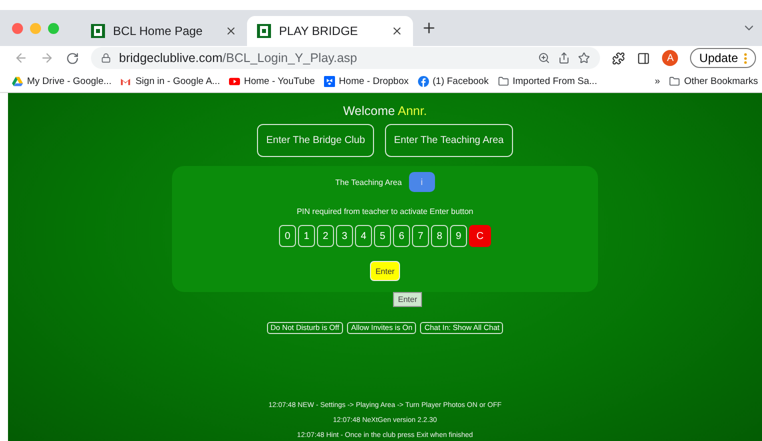 The image size is (762, 441). I want to click on url-text: bridgeclublive.com/BCL_Login_Y_Play.asp, so click(238, 58).